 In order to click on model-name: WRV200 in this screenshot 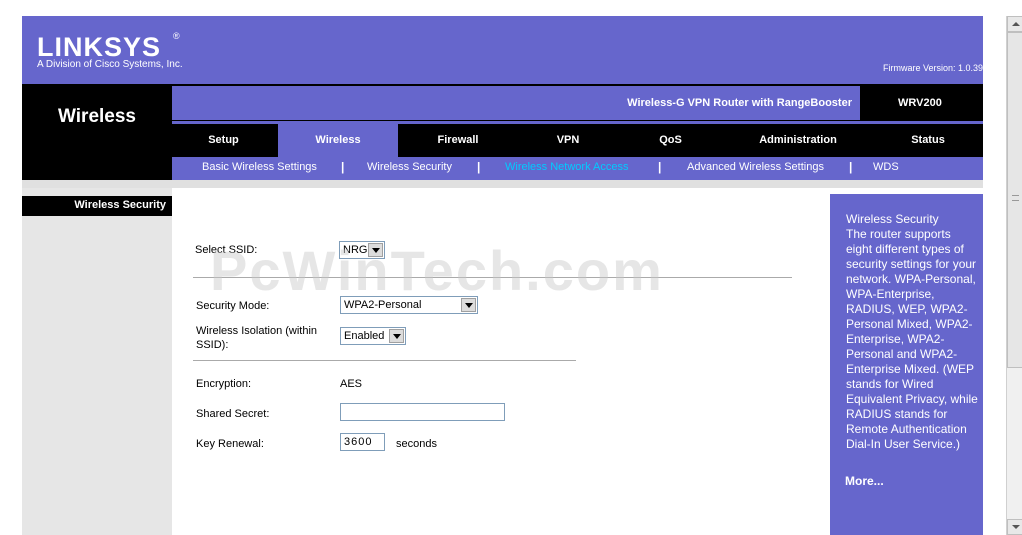, I will do `click(920, 103)`.